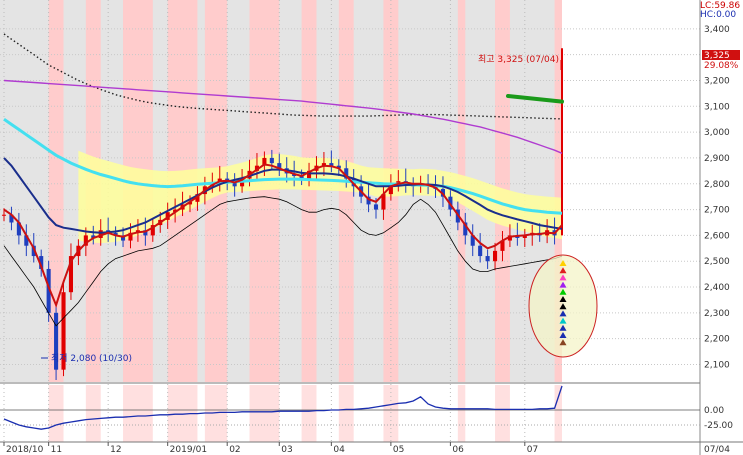  Describe the element at coordinates (398, 450) in the screenshot. I see `x-tick-7: 05` at that location.